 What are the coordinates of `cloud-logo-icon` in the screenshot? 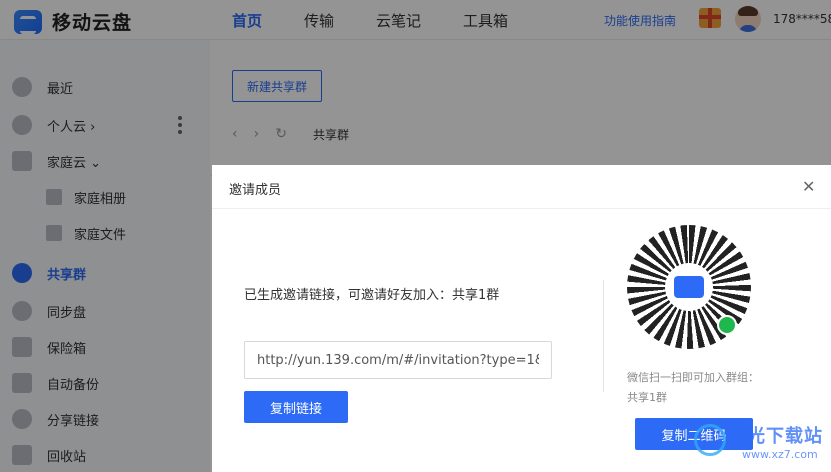 It's located at (689, 287).